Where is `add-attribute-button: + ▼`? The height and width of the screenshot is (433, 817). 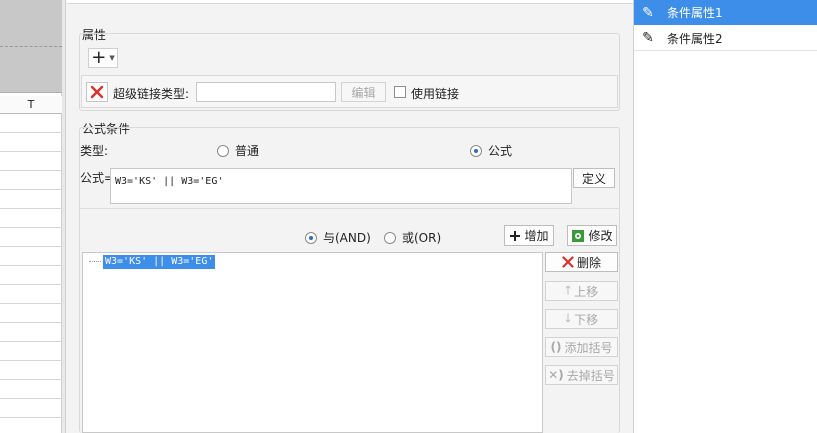 add-attribute-button: + ▼ is located at coordinates (103, 58).